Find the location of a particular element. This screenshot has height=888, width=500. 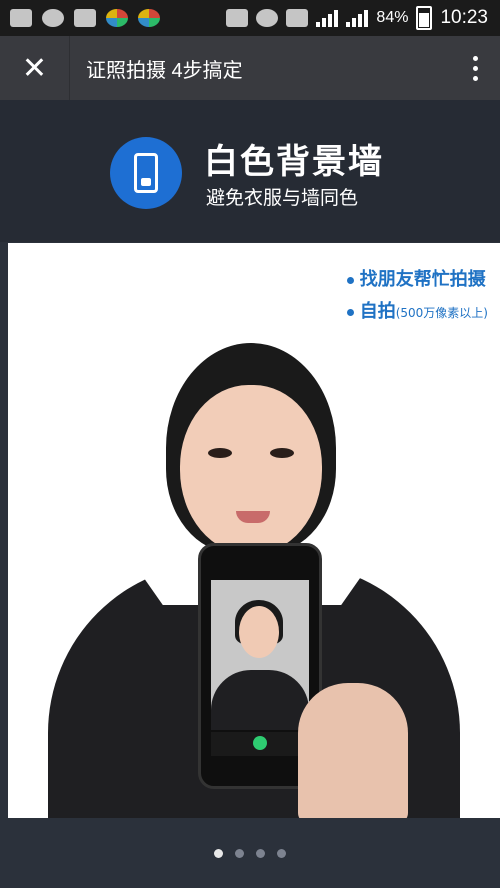

page-indicator is located at coordinates (250, 853).